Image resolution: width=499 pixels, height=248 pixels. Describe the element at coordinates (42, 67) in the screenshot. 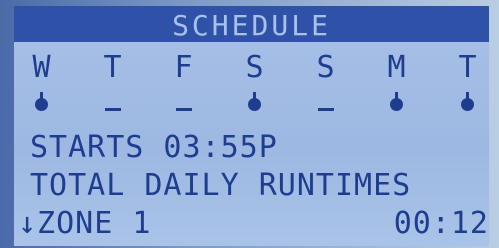

I see `day-label: W` at that location.